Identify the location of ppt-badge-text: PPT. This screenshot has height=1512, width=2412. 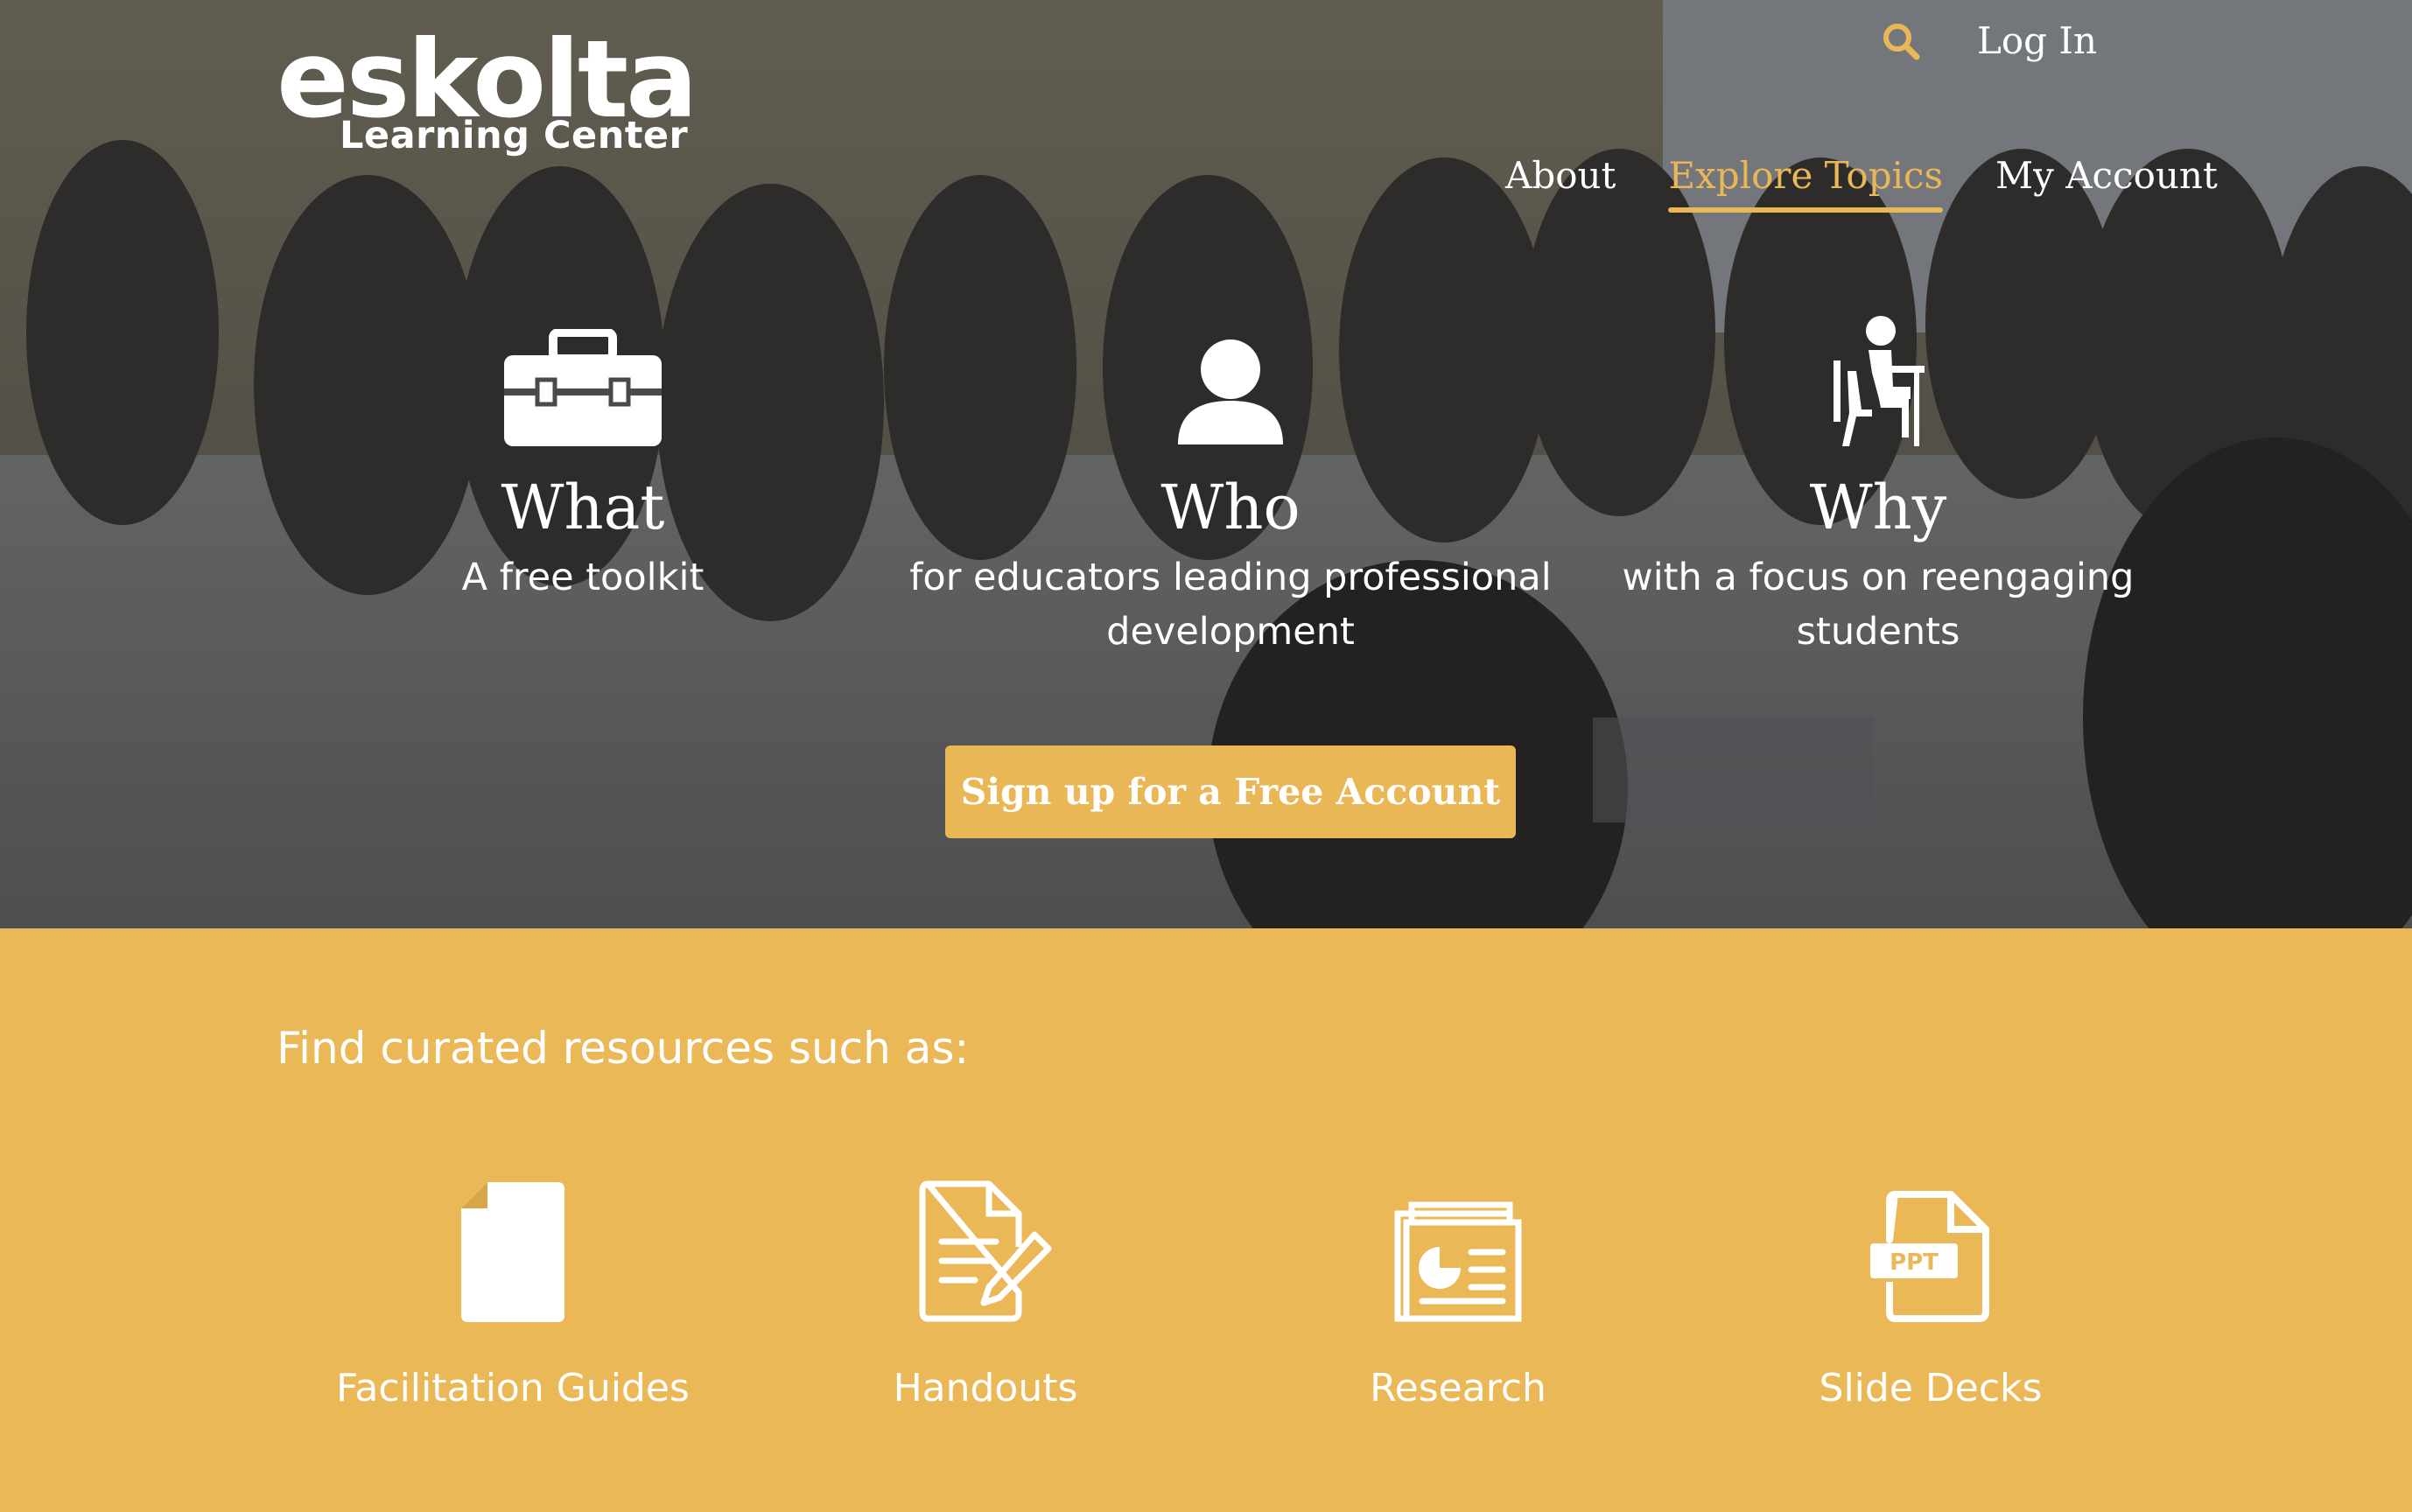
(1914, 1263).